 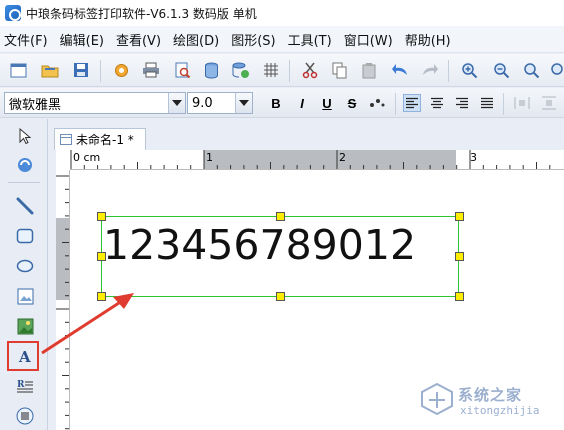 I want to click on watermark-text: 系统之家, so click(x=490, y=395).